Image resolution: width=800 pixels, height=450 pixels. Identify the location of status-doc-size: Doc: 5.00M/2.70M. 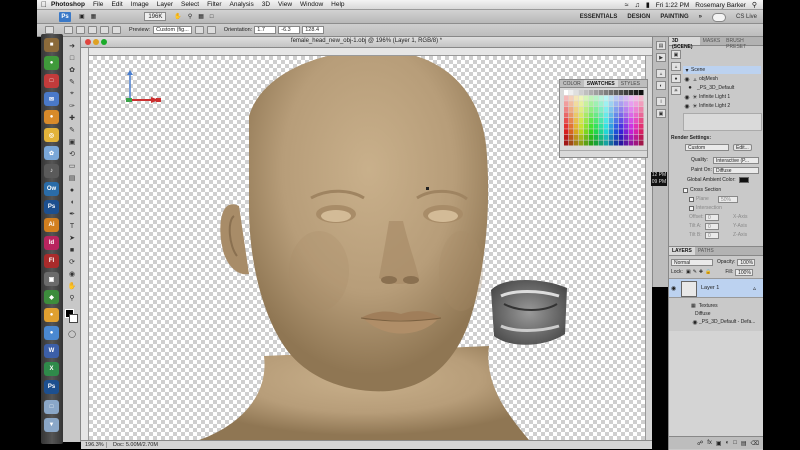
(132, 445).